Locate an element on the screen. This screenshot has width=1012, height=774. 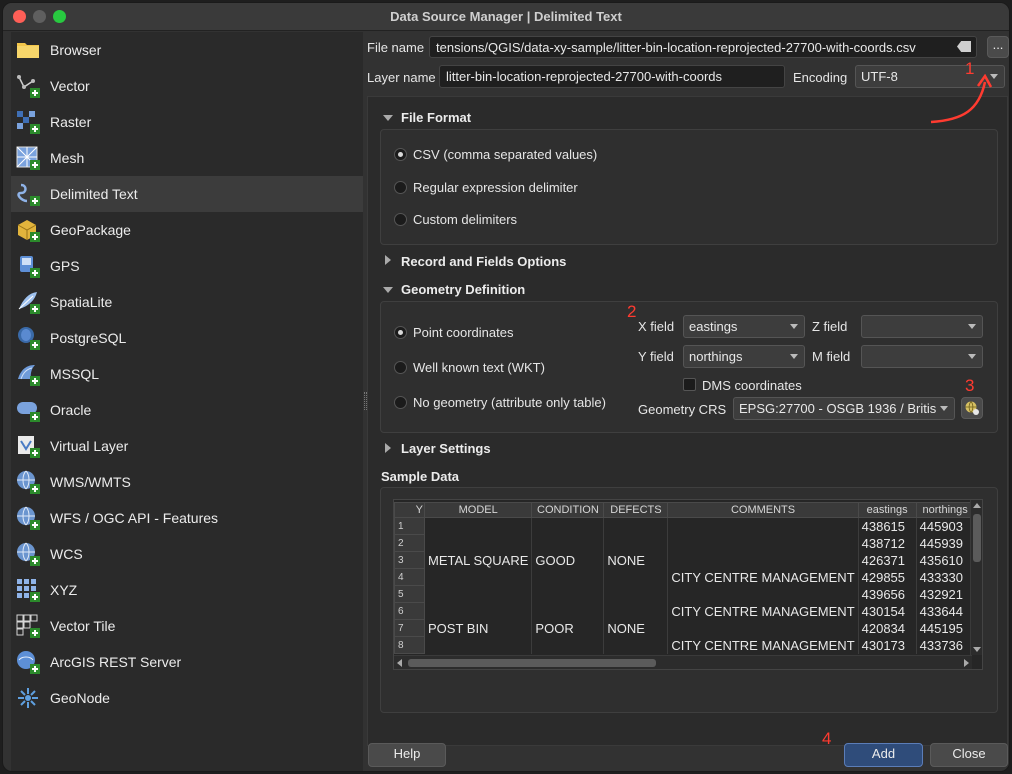
column-header: Y is located at coordinates (409, 510).